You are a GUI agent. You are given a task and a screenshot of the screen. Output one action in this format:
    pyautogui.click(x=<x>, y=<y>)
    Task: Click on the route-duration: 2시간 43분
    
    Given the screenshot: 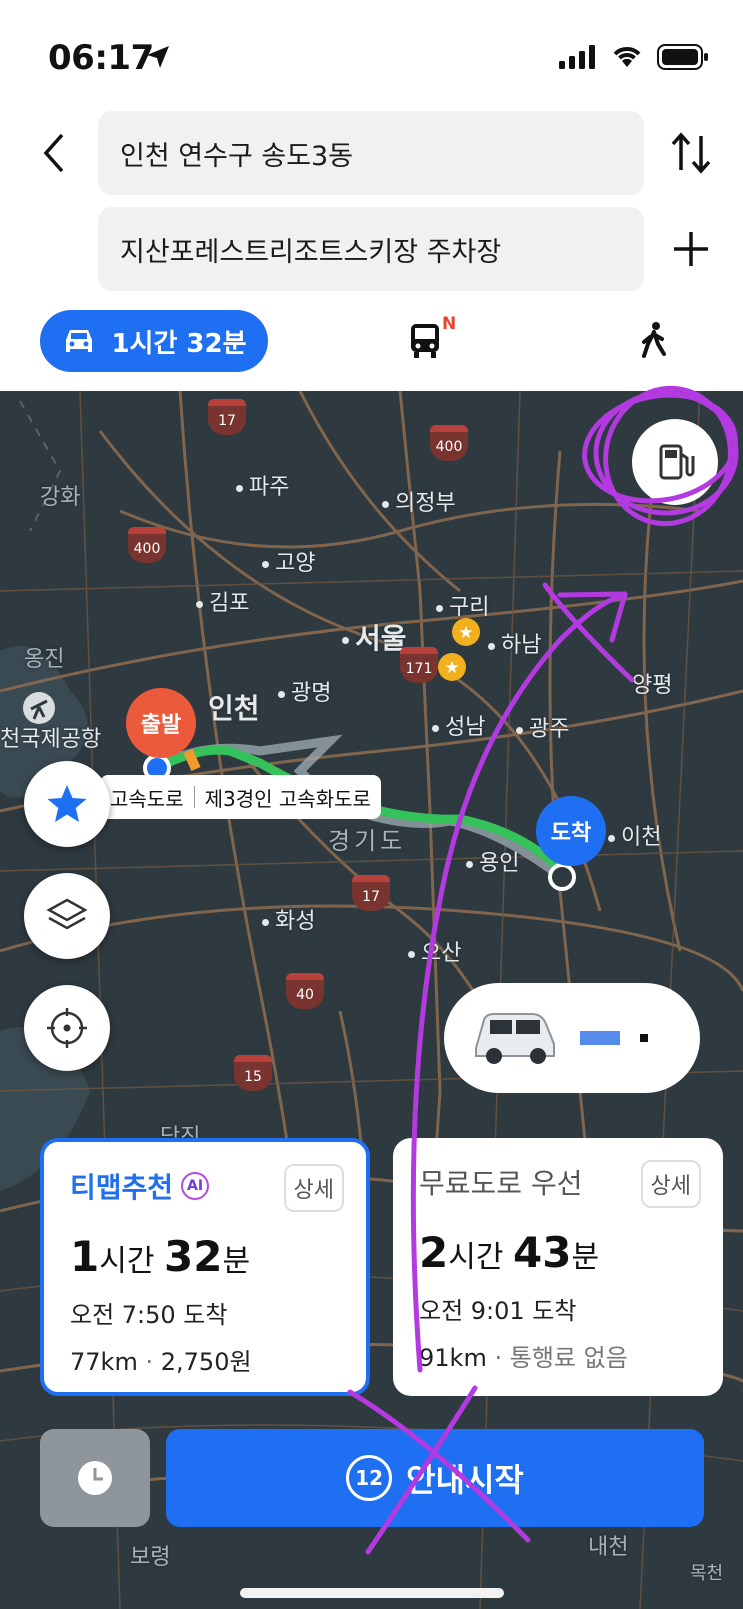 What is the action you would take?
    pyautogui.click(x=558, y=1252)
    